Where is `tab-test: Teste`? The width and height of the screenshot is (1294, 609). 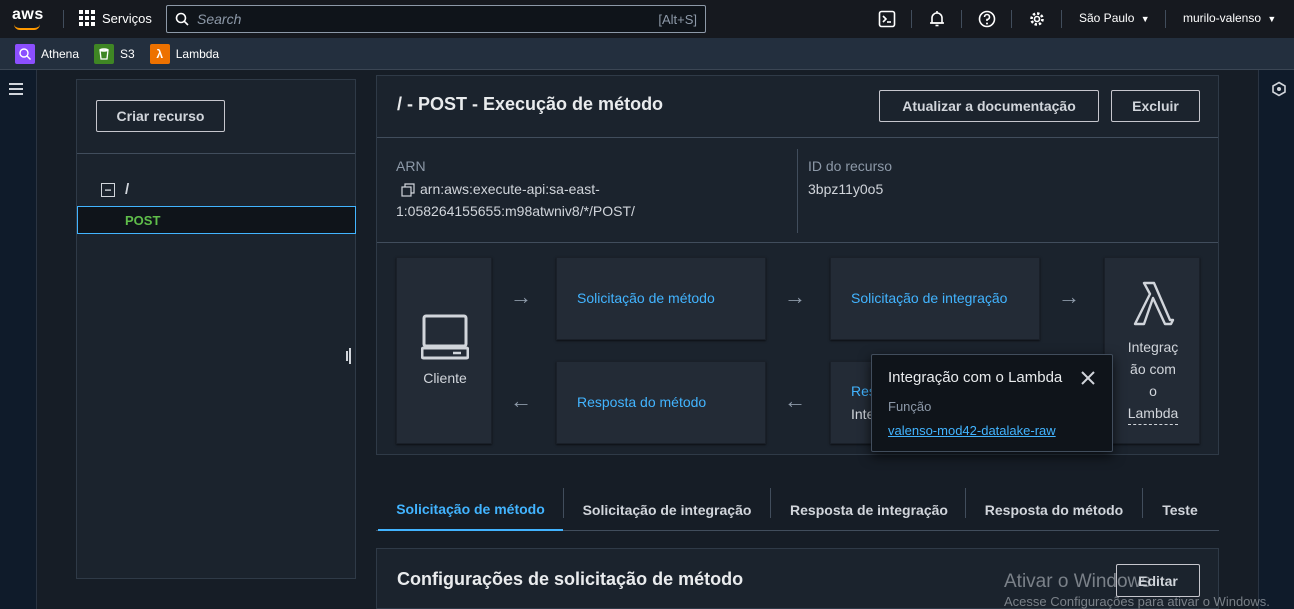 tab-test: Teste is located at coordinates (1180, 509).